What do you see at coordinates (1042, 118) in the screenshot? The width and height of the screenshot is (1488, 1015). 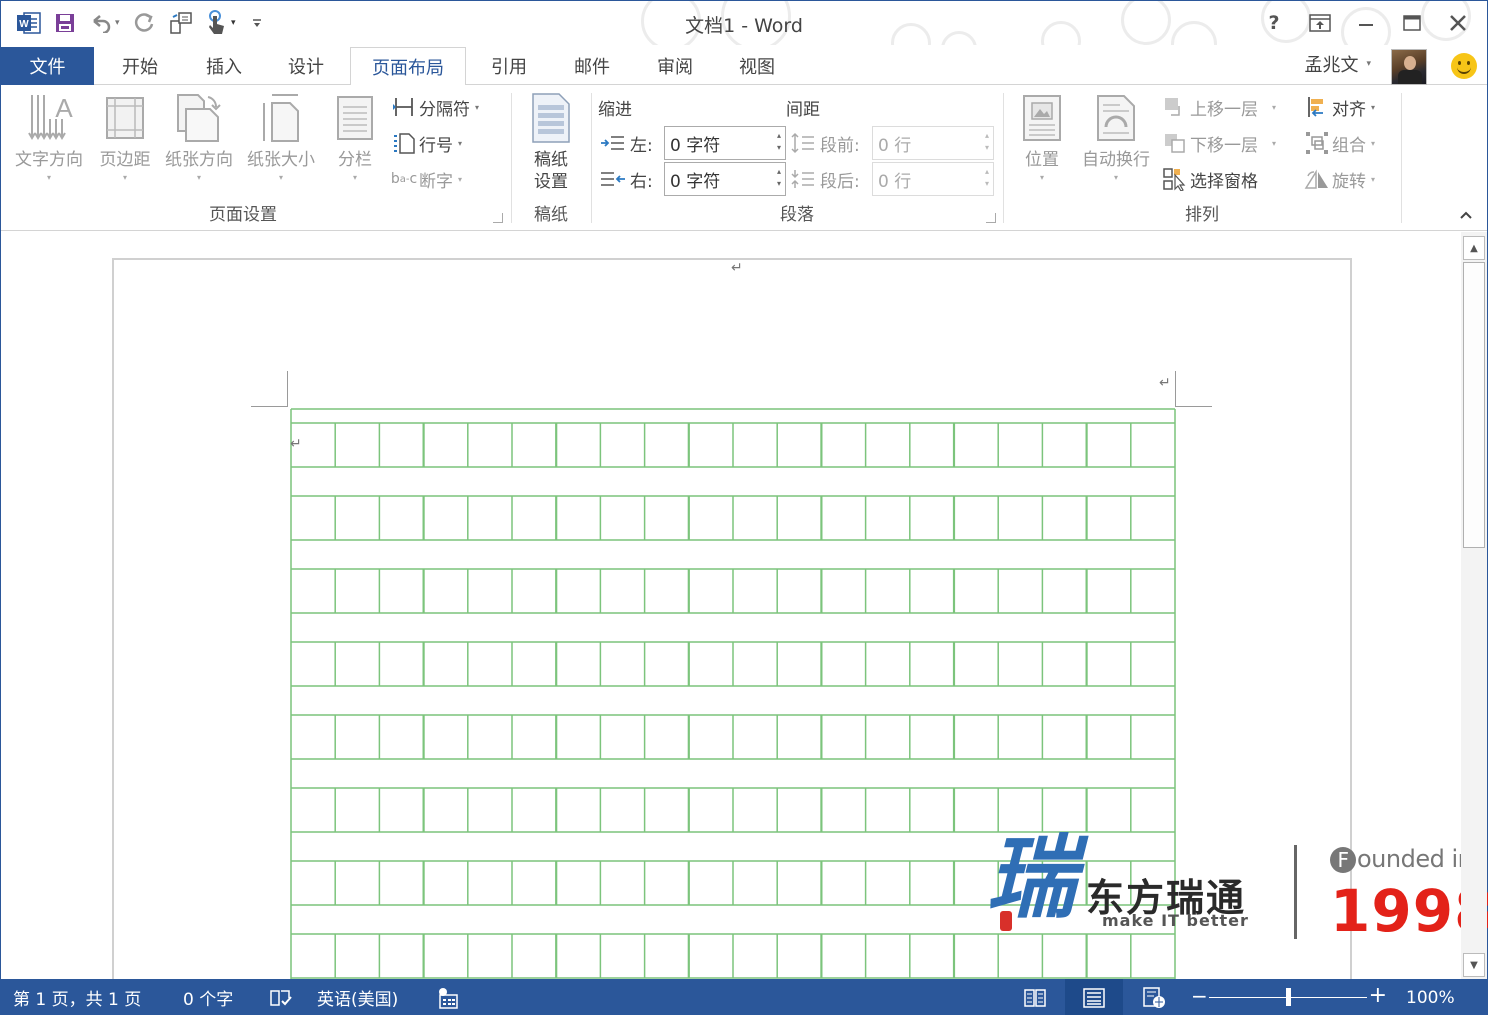 I see `position-icon` at bounding box center [1042, 118].